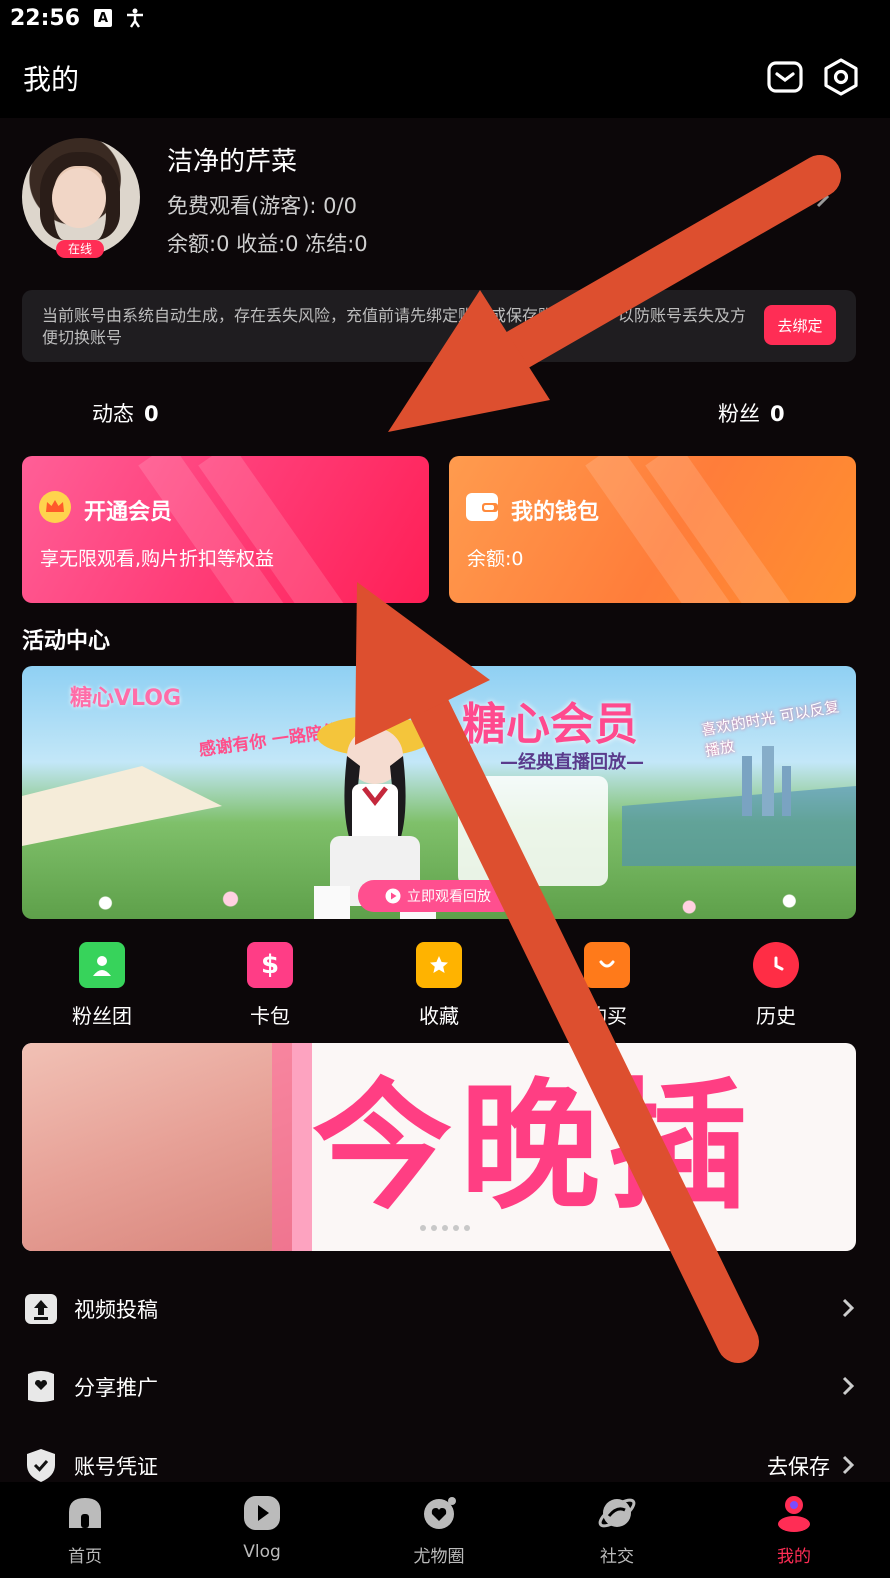 The width and height of the screenshot is (890, 1578). What do you see at coordinates (85, 1557) in the screenshot?
I see `tab-label: 首页` at bounding box center [85, 1557].